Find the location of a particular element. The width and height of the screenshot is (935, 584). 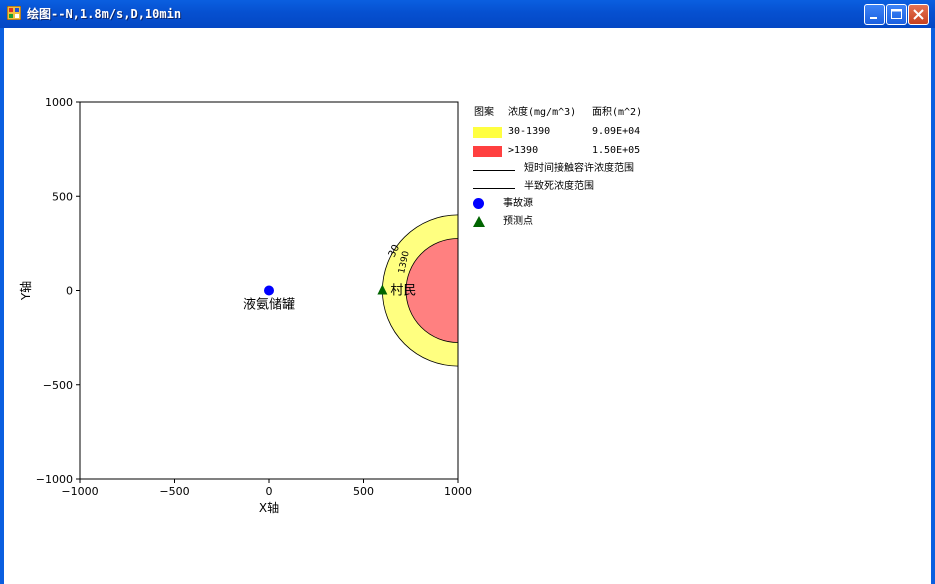

legend-line-label: 半致死浓度范围 is located at coordinates (559, 186).